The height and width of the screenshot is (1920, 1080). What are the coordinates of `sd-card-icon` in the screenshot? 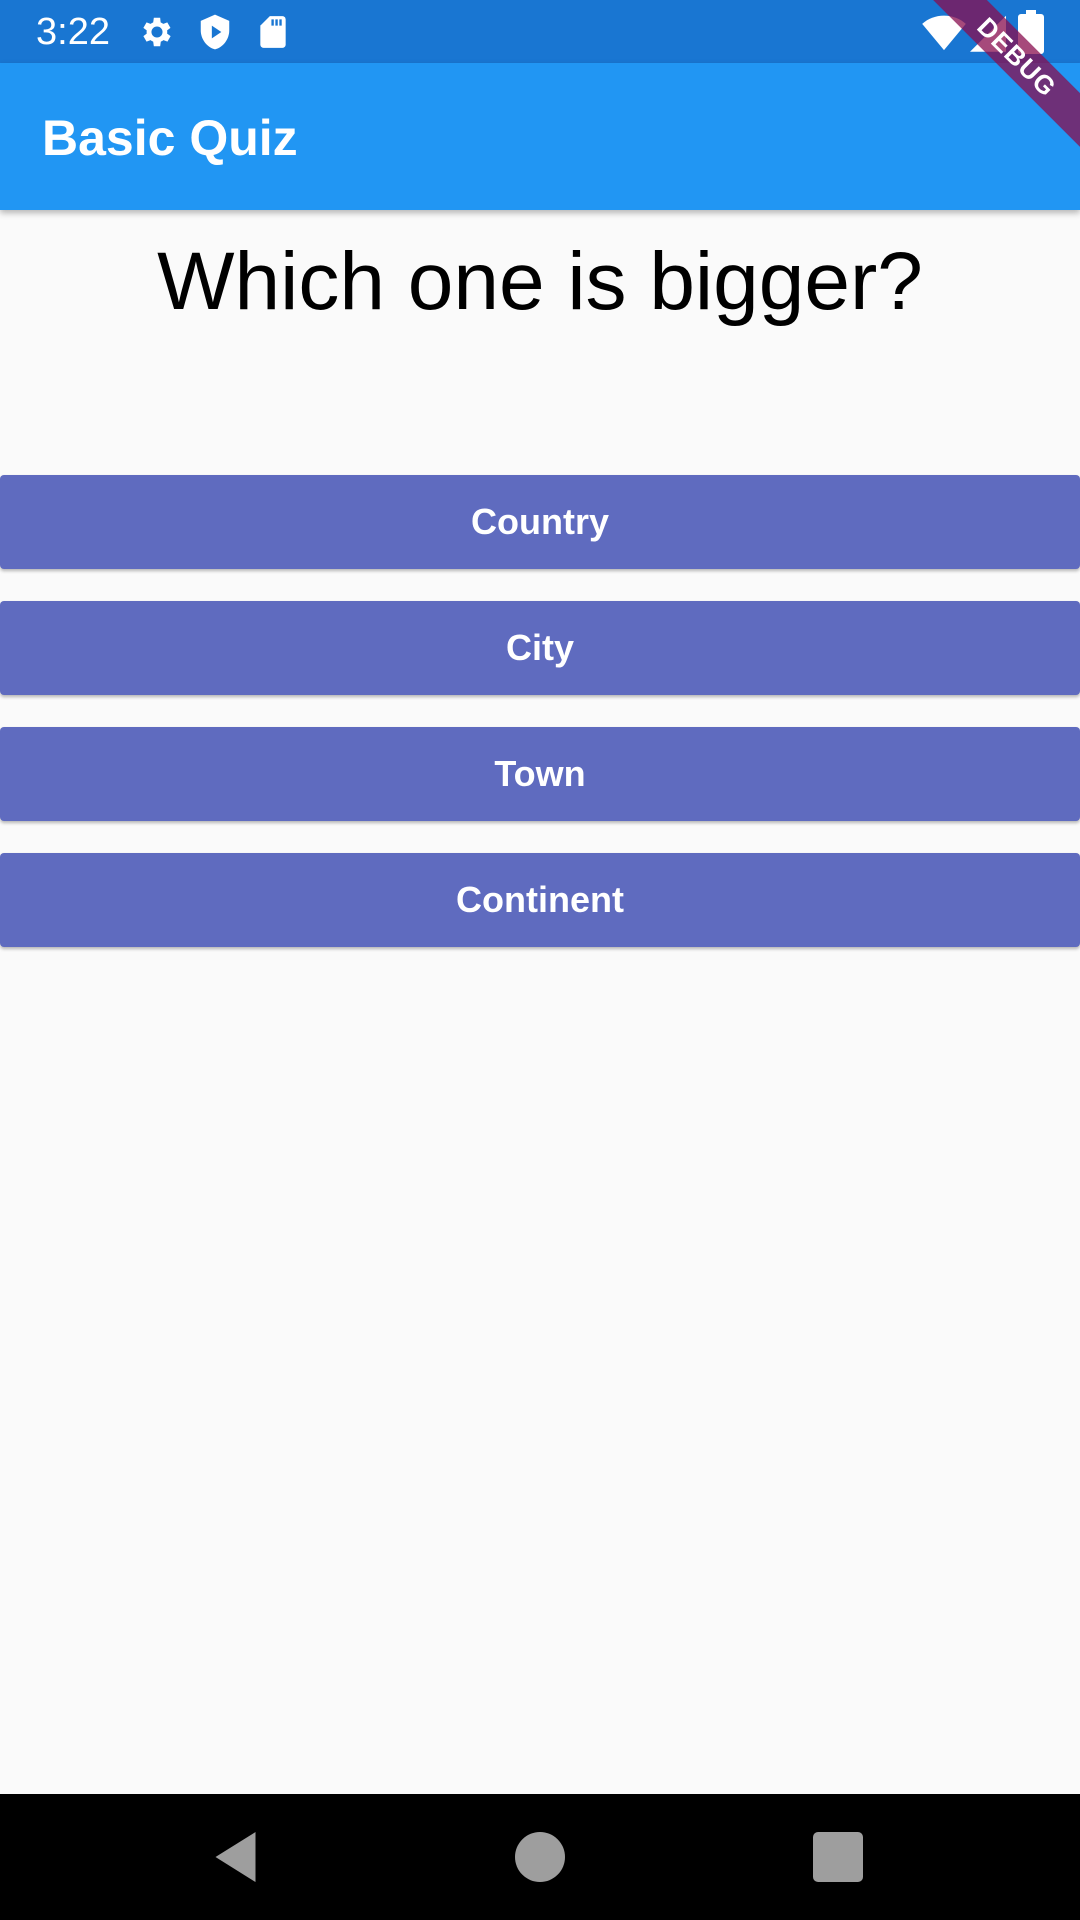 It's located at (273, 32).